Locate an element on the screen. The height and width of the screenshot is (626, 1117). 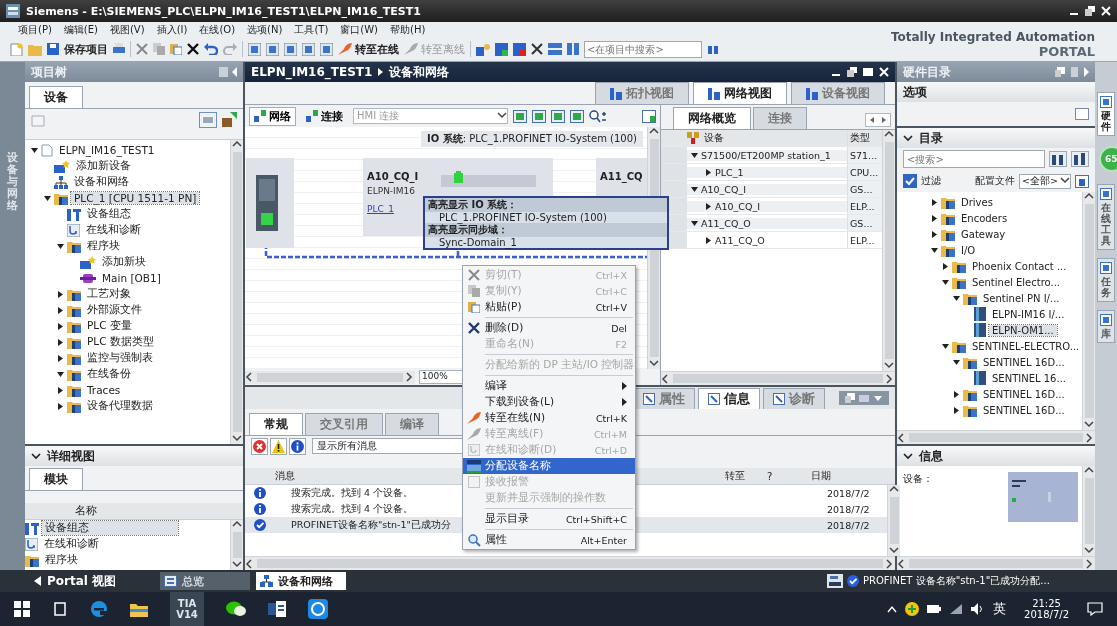
checkbox-label: 过滤 is located at coordinates (931, 181).